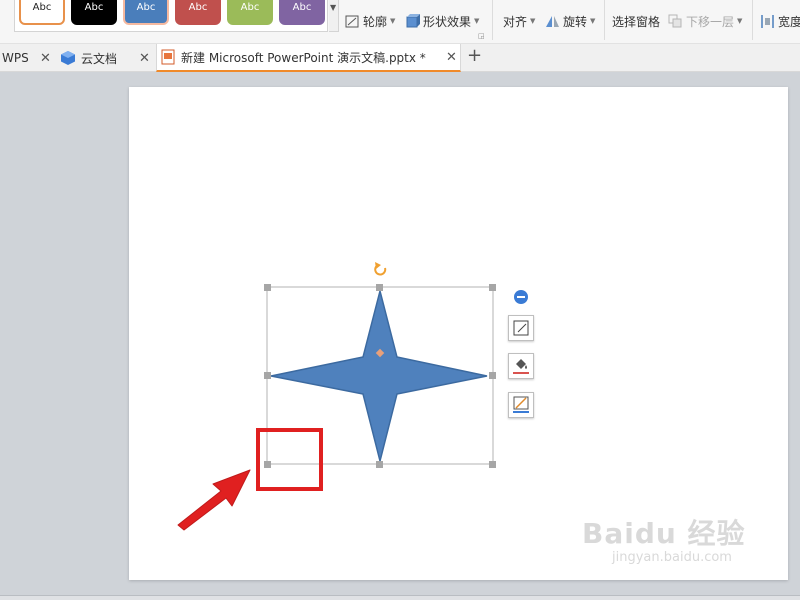  I want to click on rotate-handle-icon, so click(380, 269).